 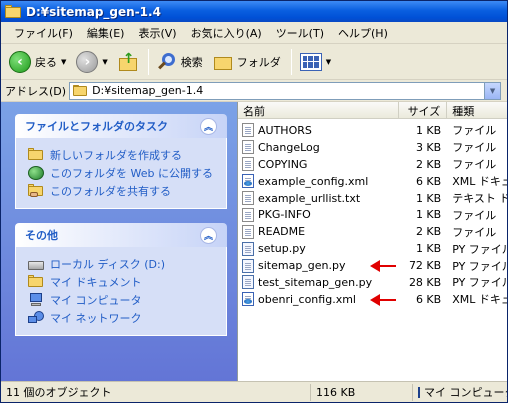 What do you see at coordinates (37, 62) in the screenshot?
I see `back-button: ‹ 戻る ▼` at bounding box center [37, 62].